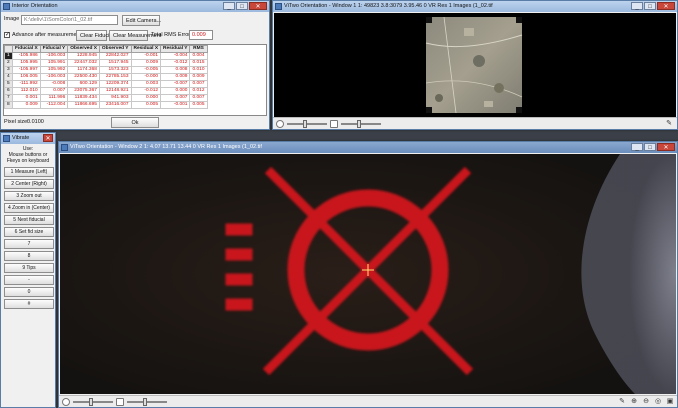 Image resolution: width=678 pixels, height=408 pixels. I want to click on ok-button: Ok, so click(135, 122).